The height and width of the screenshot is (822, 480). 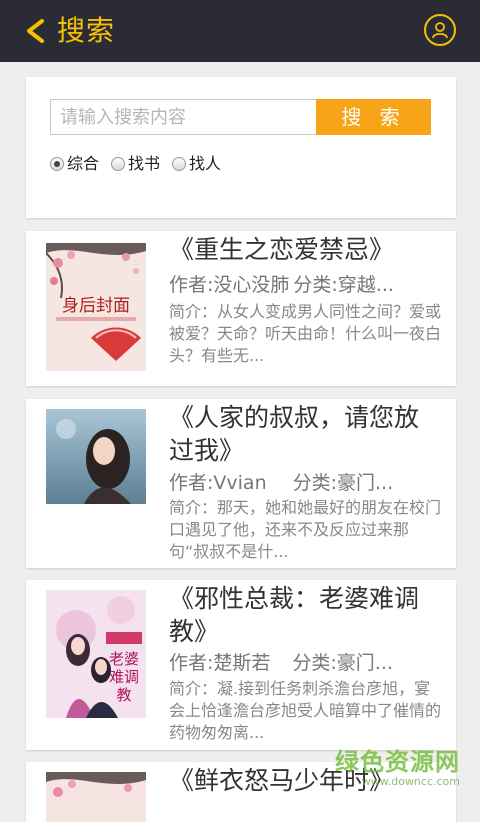 I want to click on user-icon, so click(x=440, y=30).